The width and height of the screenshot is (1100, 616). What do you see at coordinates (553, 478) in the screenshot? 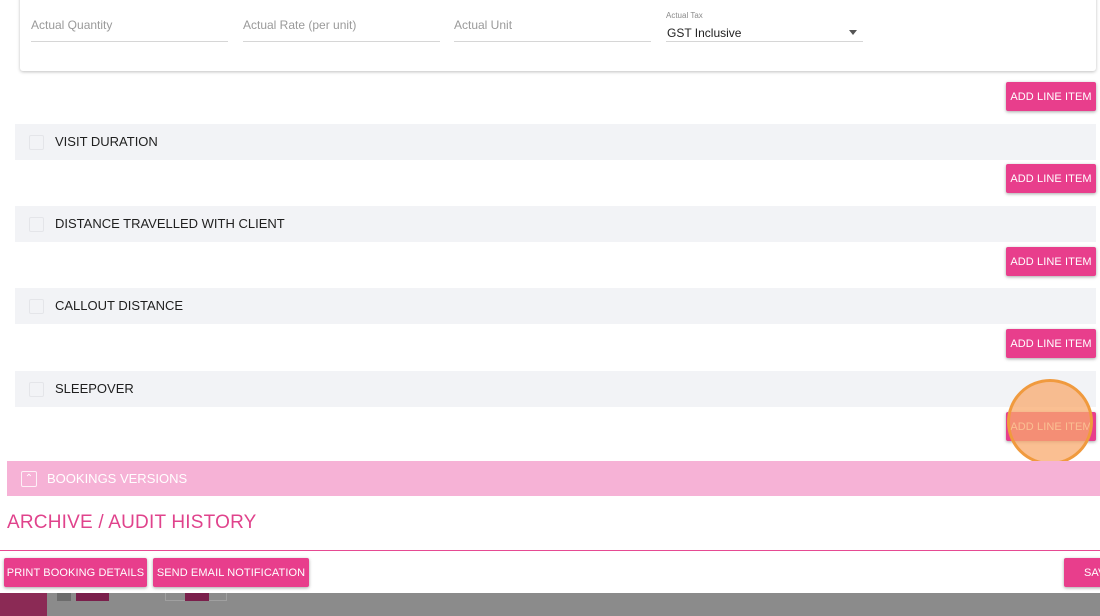
I see `bookings-versions-bar: ⌃ BOOKINGS VERSIONS` at bounding box center [553, 478].